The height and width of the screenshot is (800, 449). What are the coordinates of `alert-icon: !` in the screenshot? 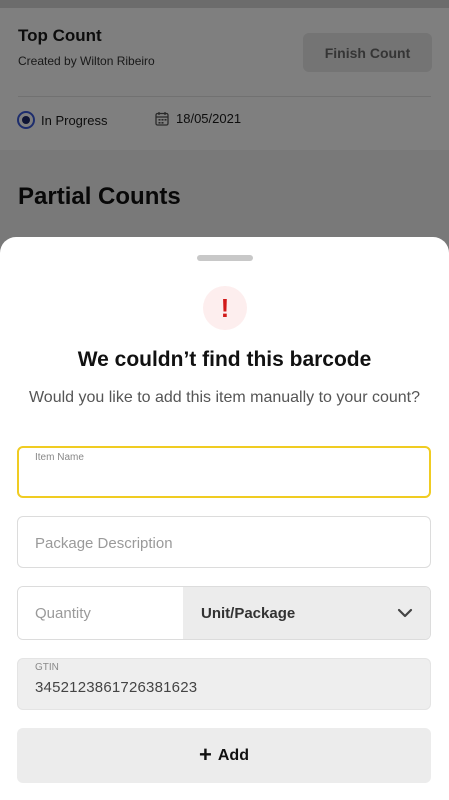 It's located at (225, 308).